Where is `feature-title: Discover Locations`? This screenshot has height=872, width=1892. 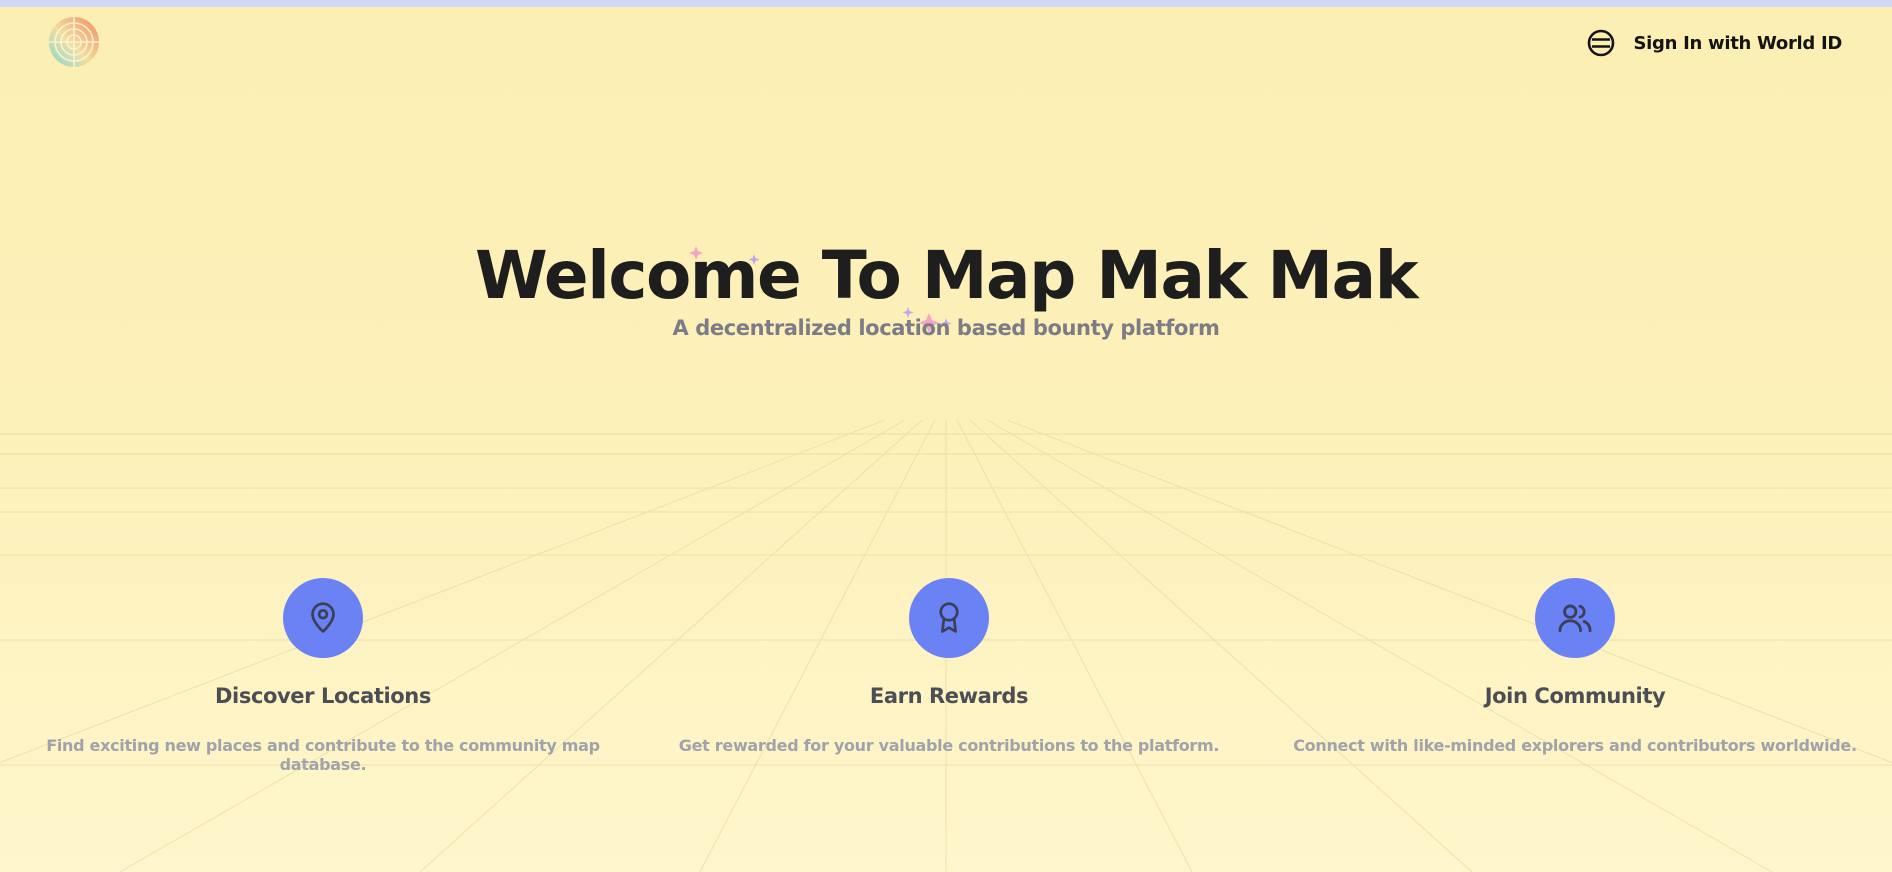
feature-title: Discover Locations is located at coordinates (323, 696).